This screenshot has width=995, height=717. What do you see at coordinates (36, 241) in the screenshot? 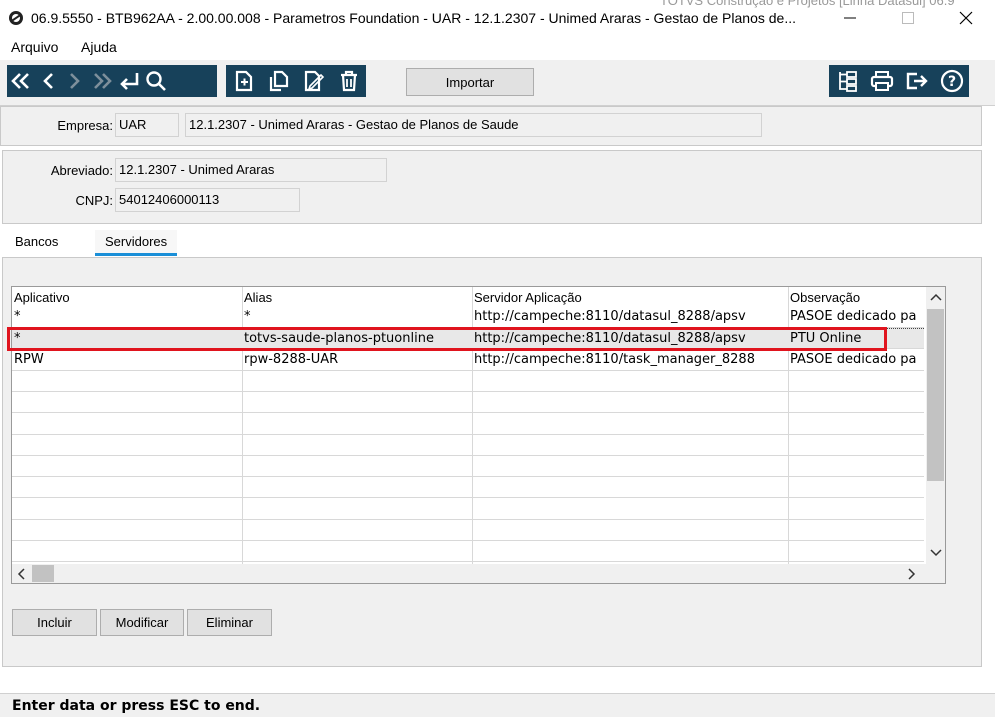
I see `tab-bancos: Bancos` at bounding box center [36, 241].